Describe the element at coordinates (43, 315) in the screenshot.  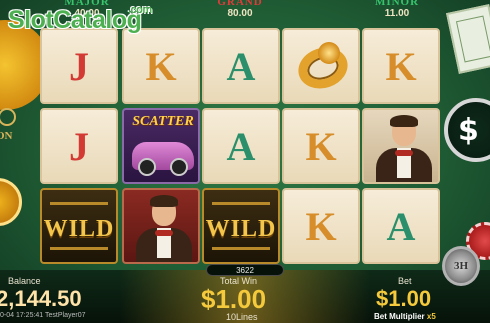
I see `session-info: 0-04 17:25:41 TestPlayer07` at that location.